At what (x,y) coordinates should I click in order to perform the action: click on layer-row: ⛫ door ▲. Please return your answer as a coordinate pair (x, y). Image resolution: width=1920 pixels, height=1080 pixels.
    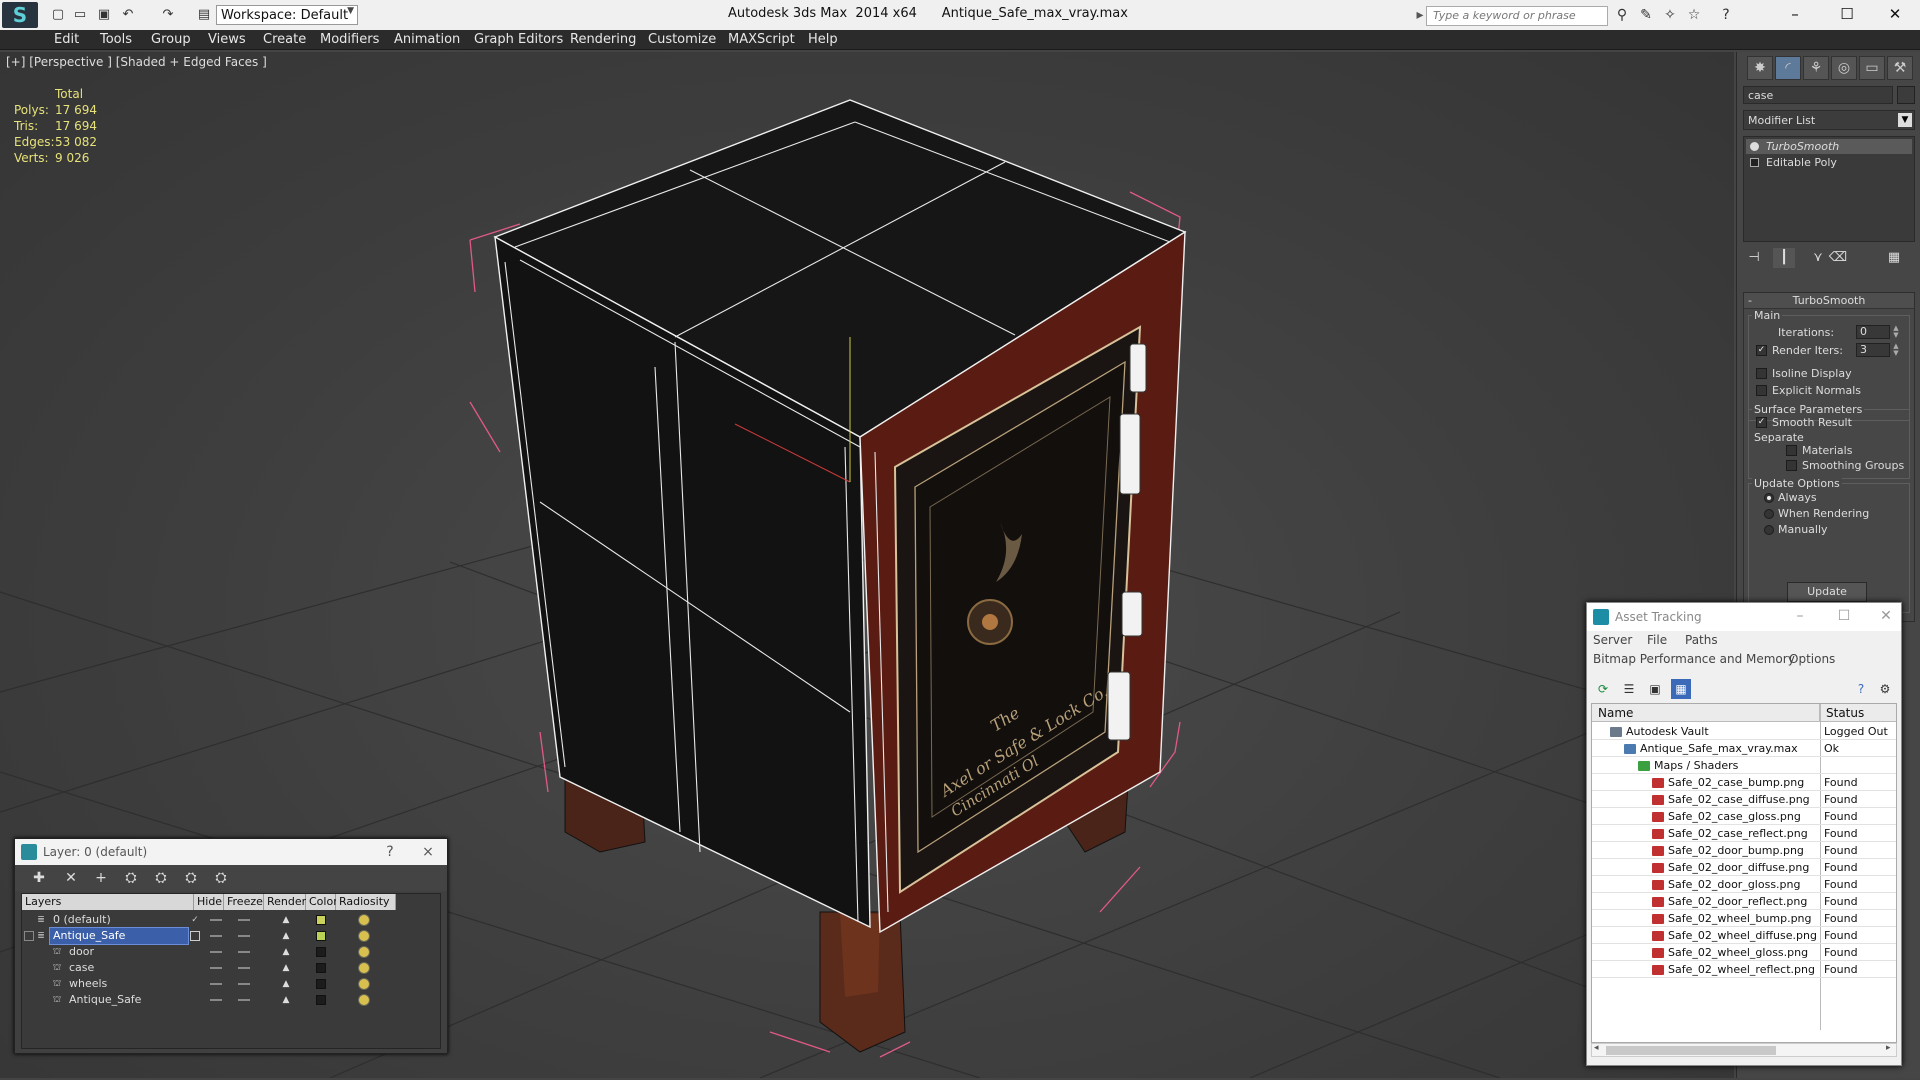
    Looking at the image, I should click on (228, 952).